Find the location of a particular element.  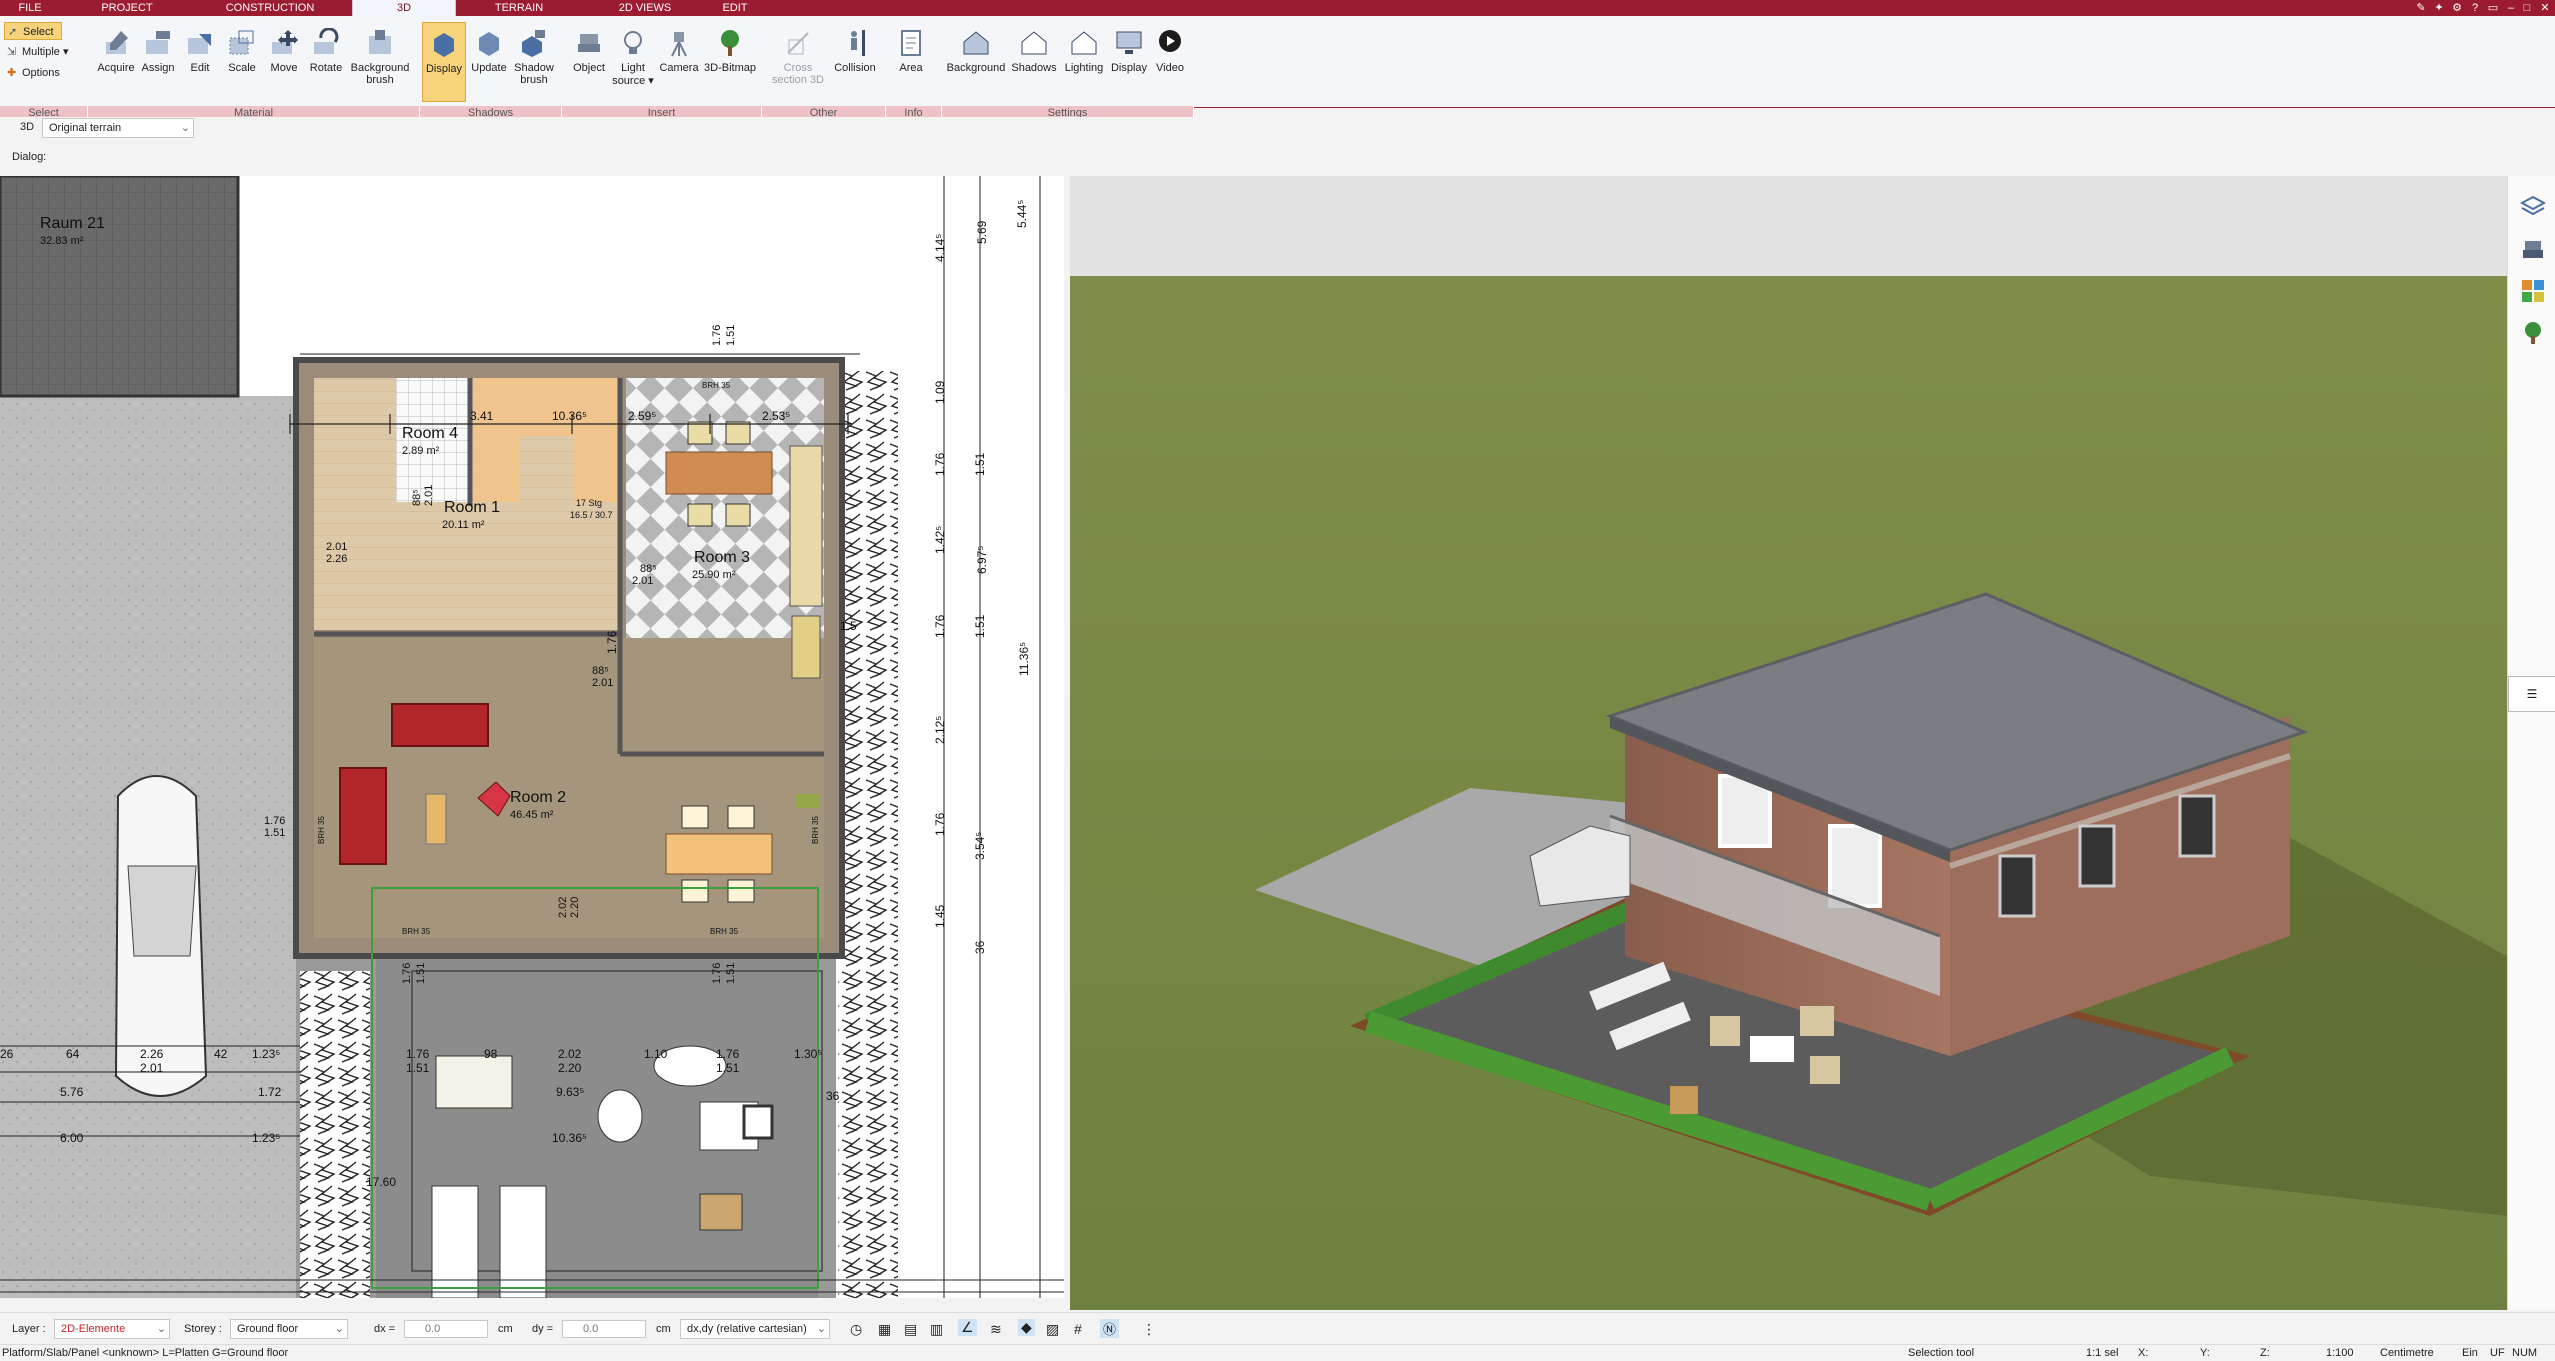

furniture-icon is located at coordinates (2533, 249).